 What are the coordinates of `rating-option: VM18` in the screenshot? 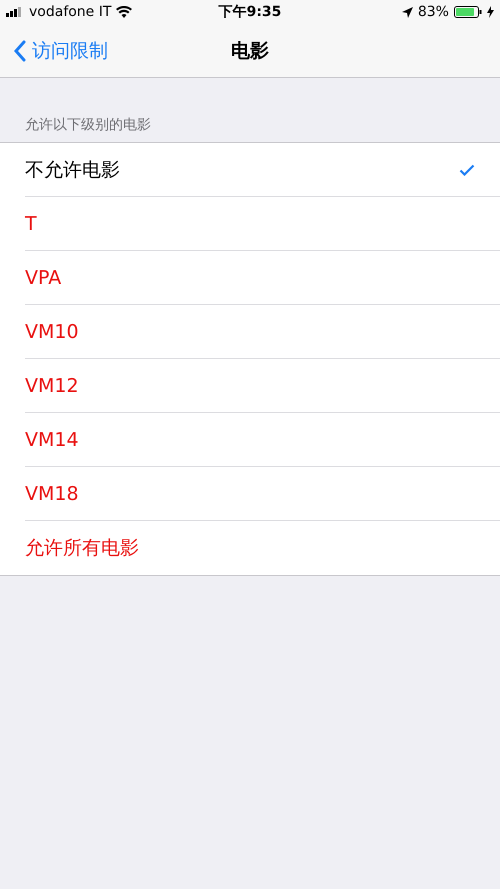 It's located at (250, 494).